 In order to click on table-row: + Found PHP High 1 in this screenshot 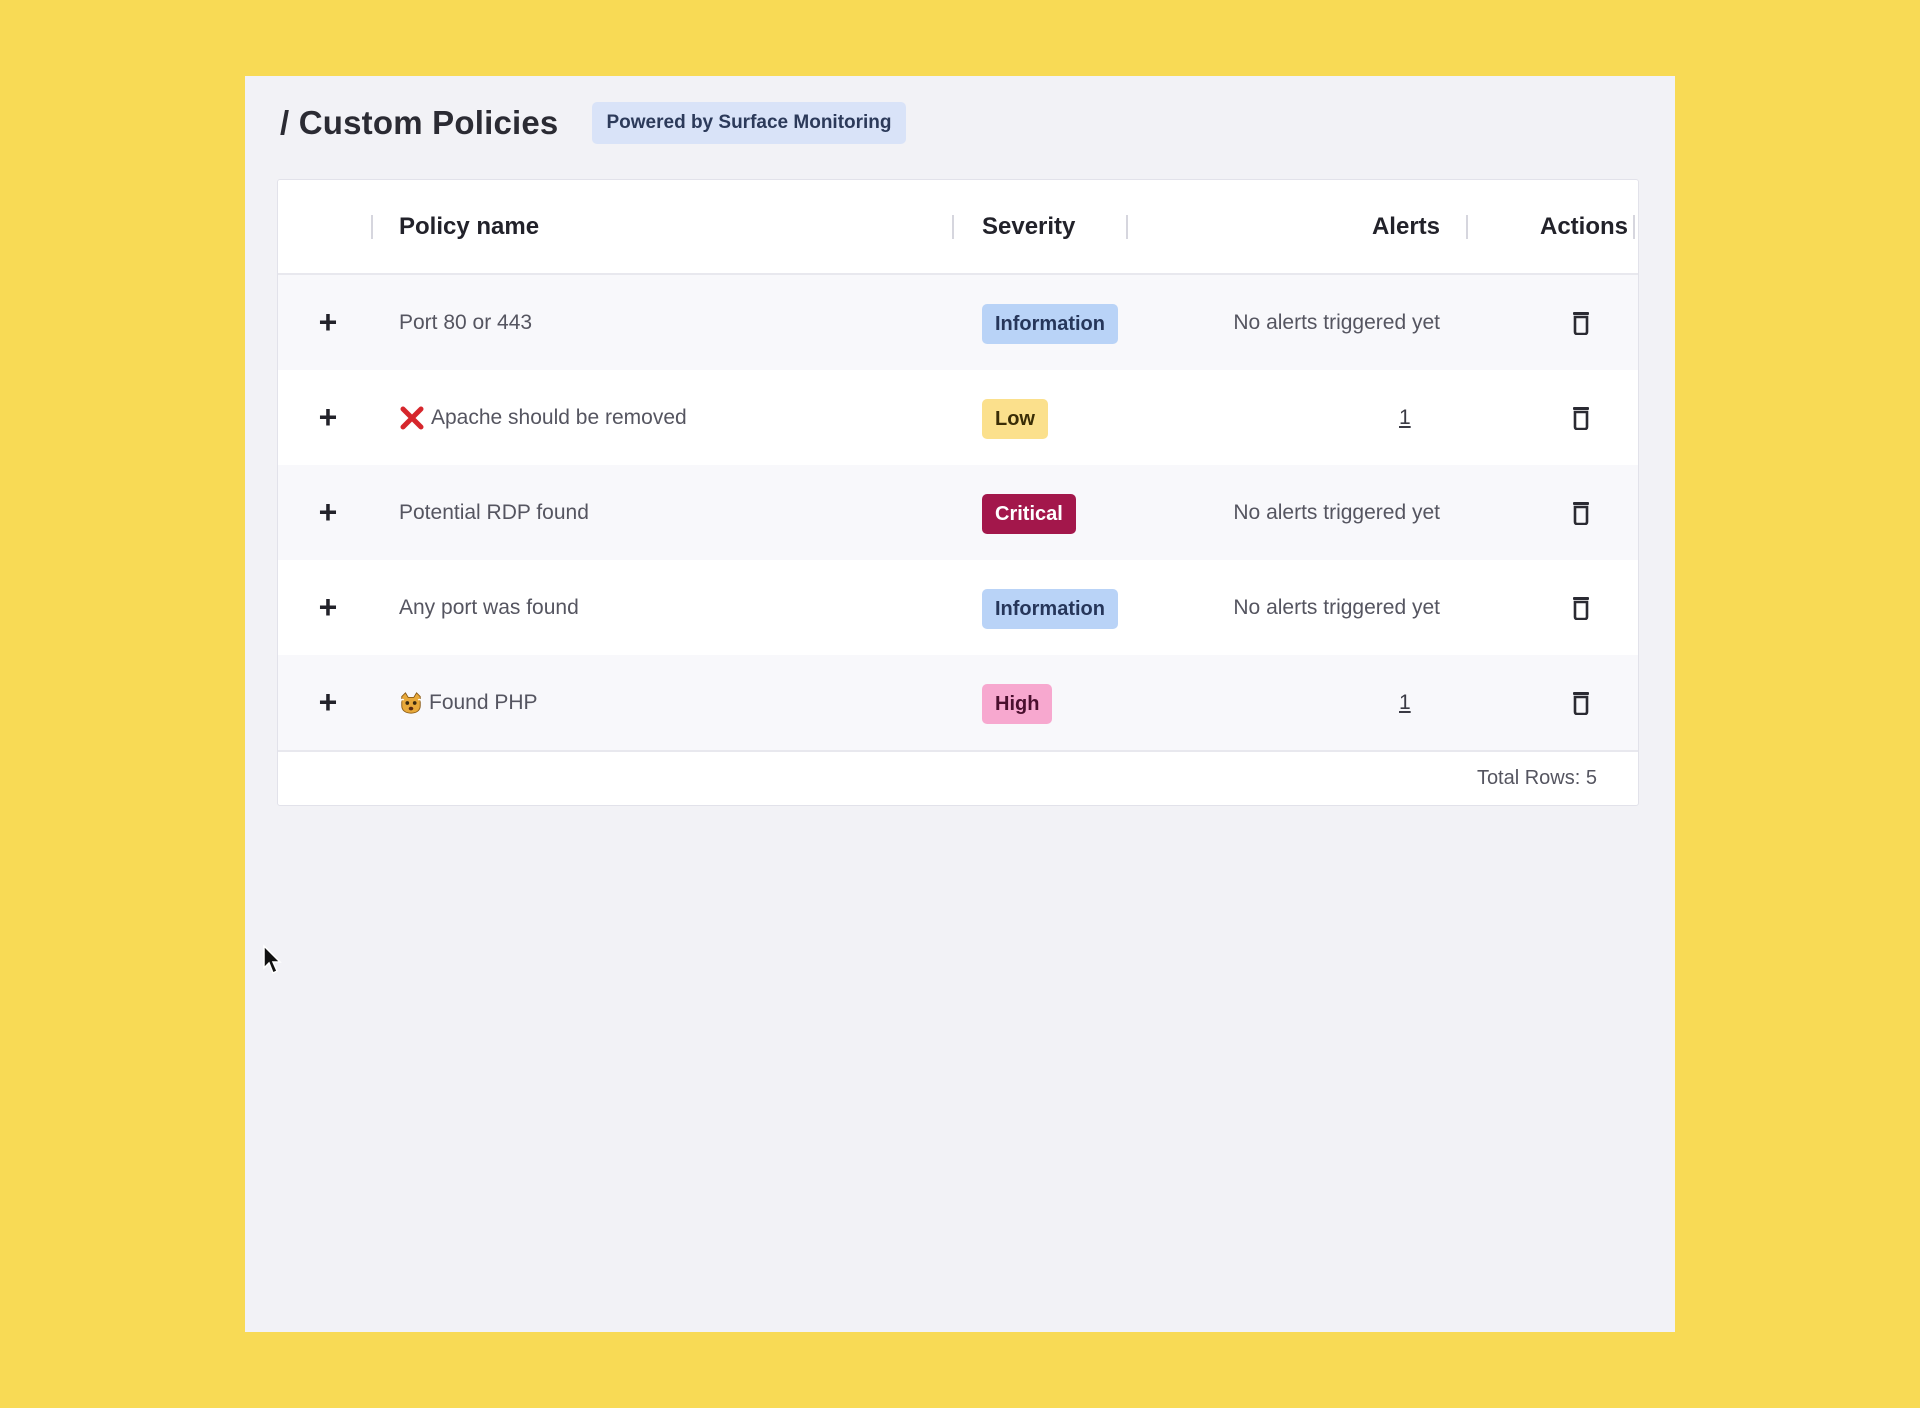, I will do `click(958, 702)`.